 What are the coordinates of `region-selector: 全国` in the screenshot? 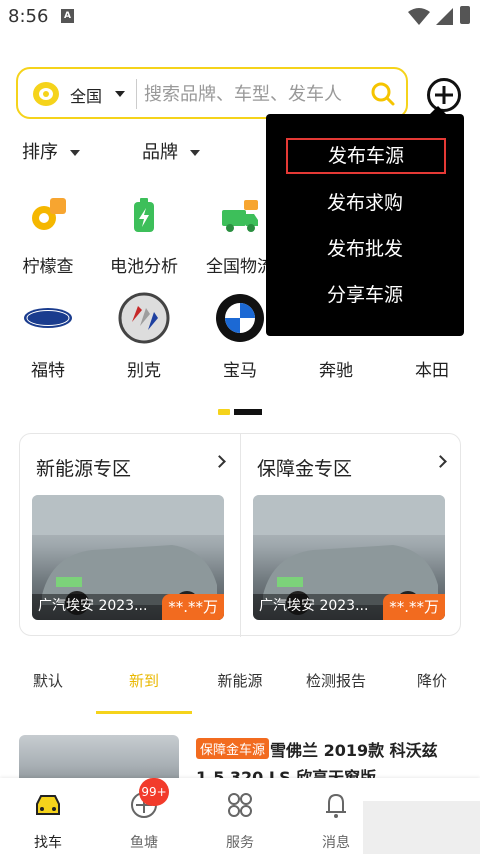 It's located at (86, 95).